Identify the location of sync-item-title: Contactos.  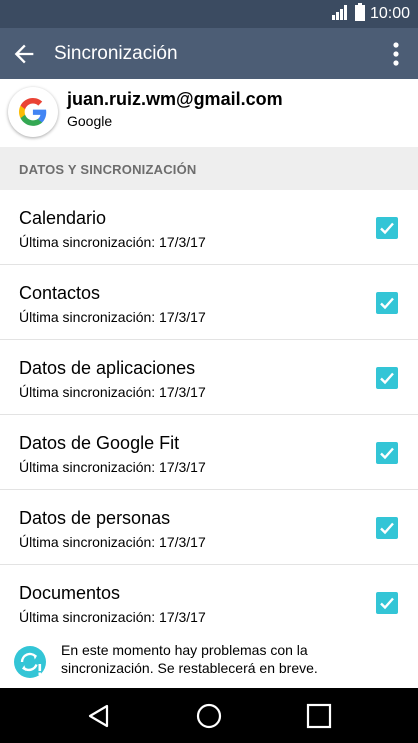
(60, 293).